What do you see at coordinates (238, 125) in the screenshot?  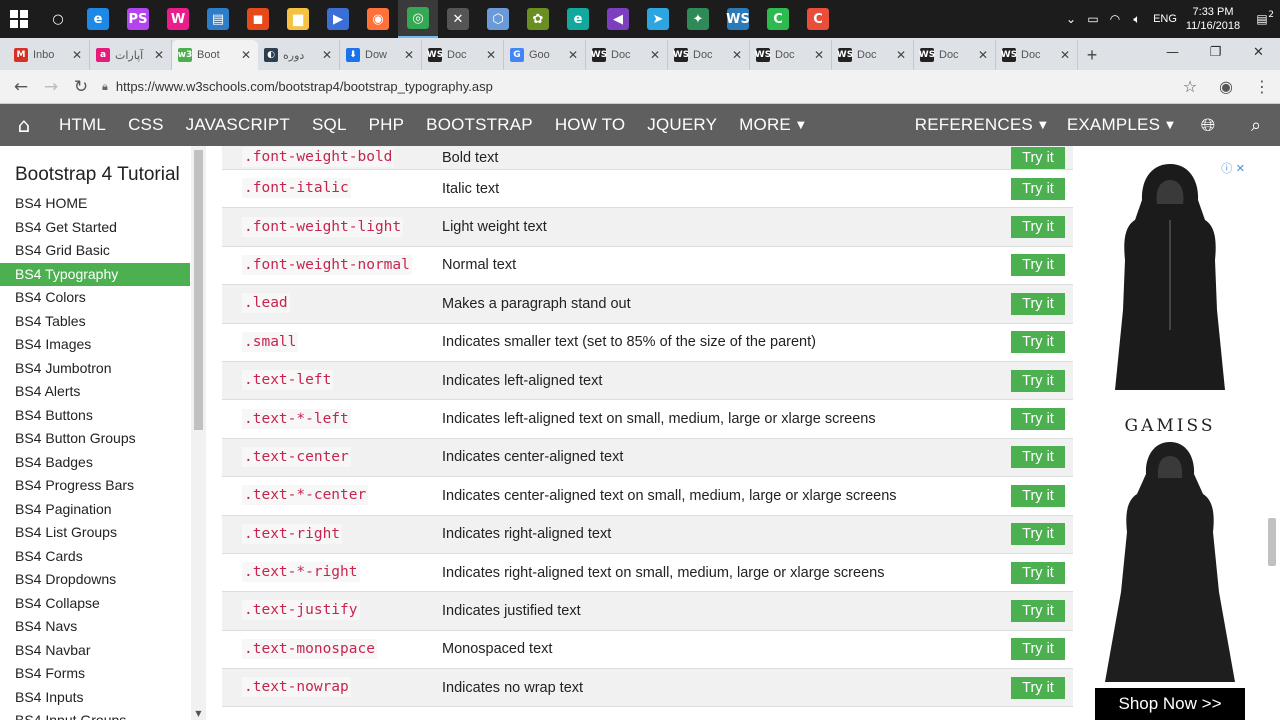 I see `nav-link-javascript: JAVASCRIPT` at bounding box center [238, 125].